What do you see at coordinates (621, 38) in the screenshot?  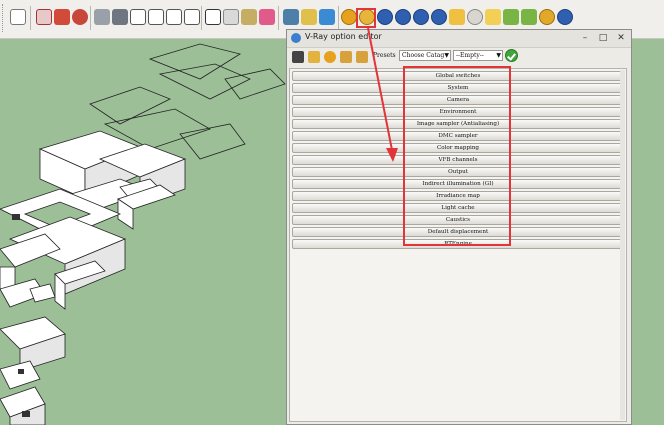 I see `close-icon: ✕` at bounding box center [621, 38].